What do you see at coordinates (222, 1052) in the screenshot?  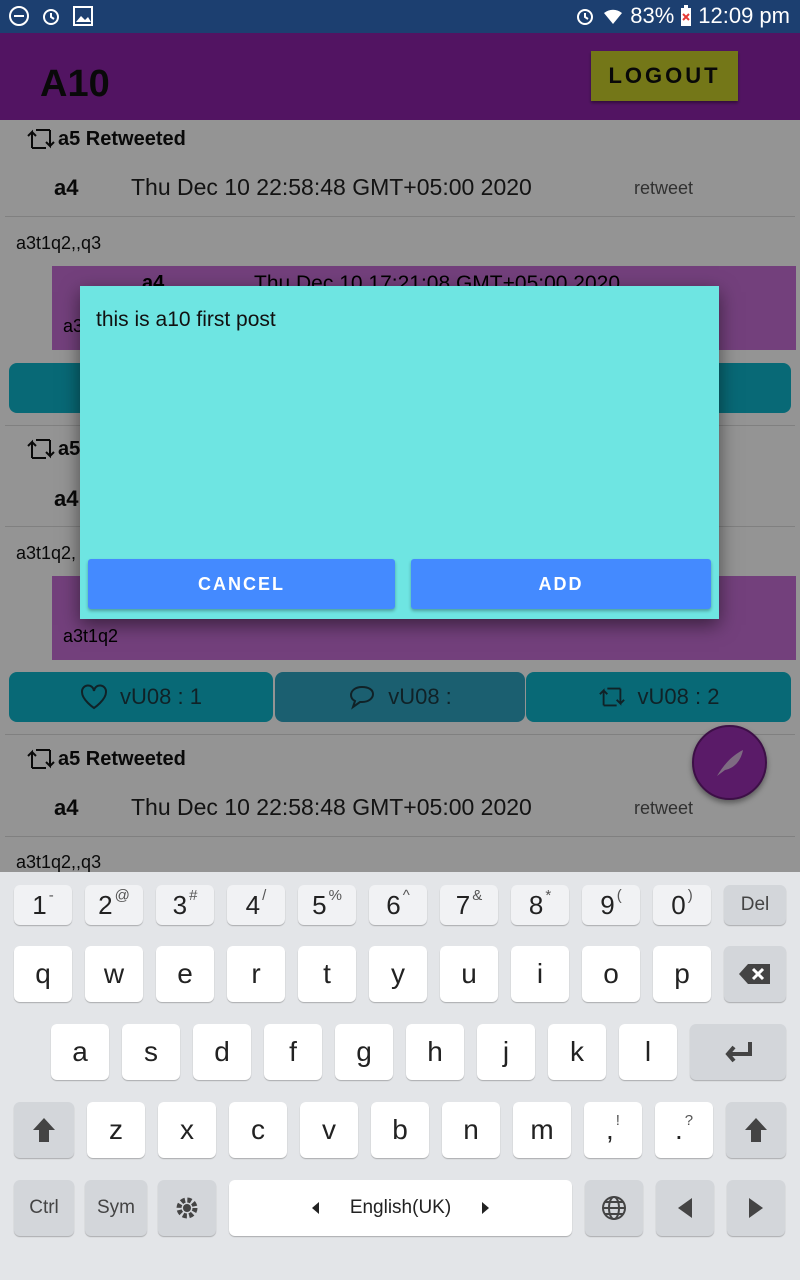 I see `key-d: d` at bounding box center [222, 1052].